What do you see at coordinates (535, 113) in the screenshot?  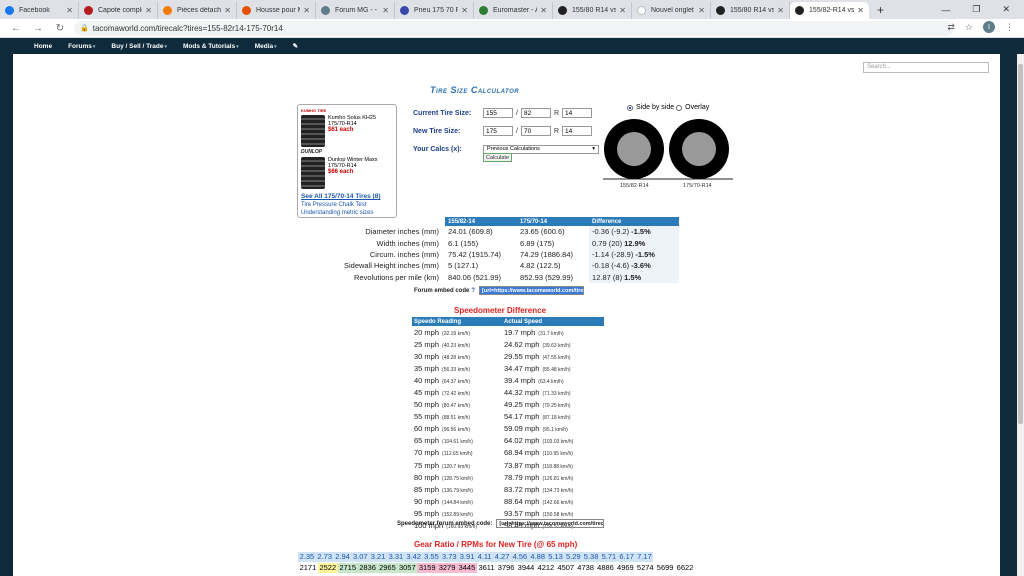 I see `current-ratio-input: 82` at bounding box center [535, 113].